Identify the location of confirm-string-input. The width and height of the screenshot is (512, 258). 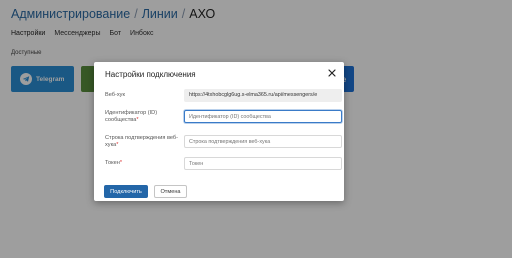
(263, 141).